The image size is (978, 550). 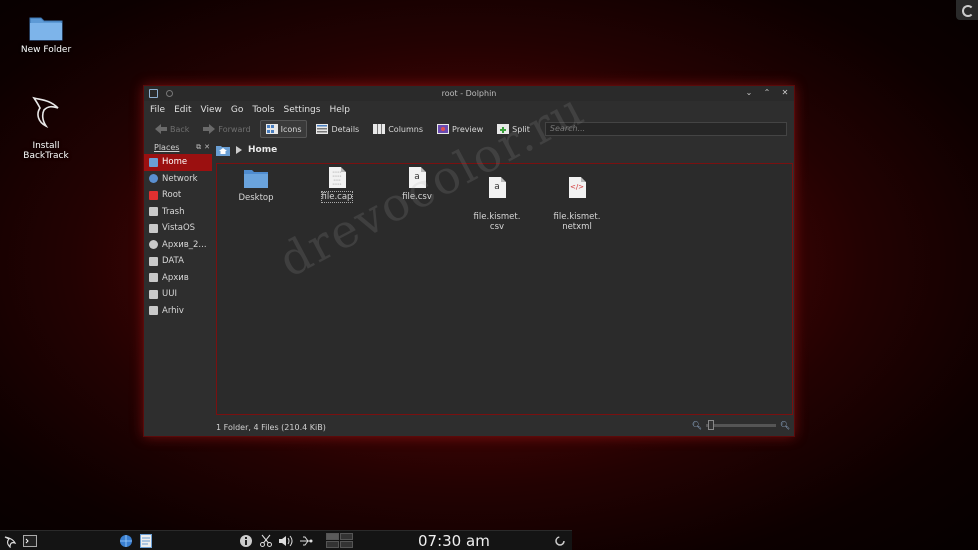 I want to click on dolphin-app-icon, so click(x=153, y=93).